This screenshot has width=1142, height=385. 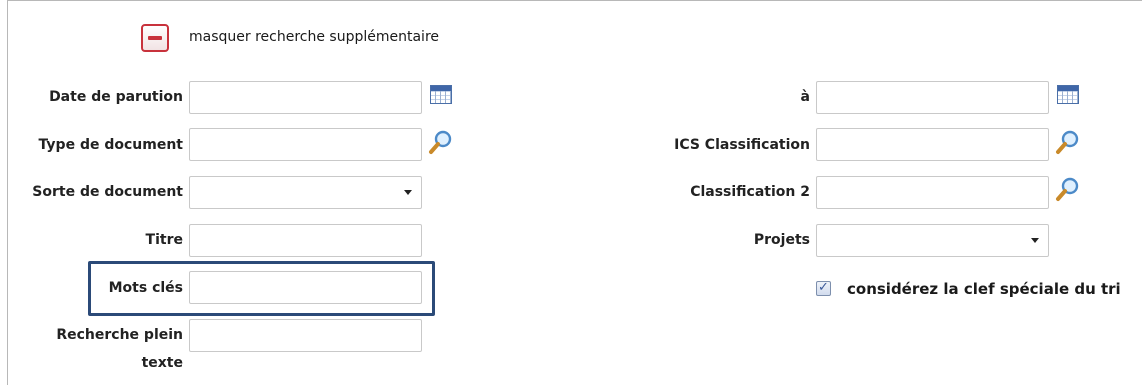 I want to click on date-to-label: à, so click(x=805, y=97).